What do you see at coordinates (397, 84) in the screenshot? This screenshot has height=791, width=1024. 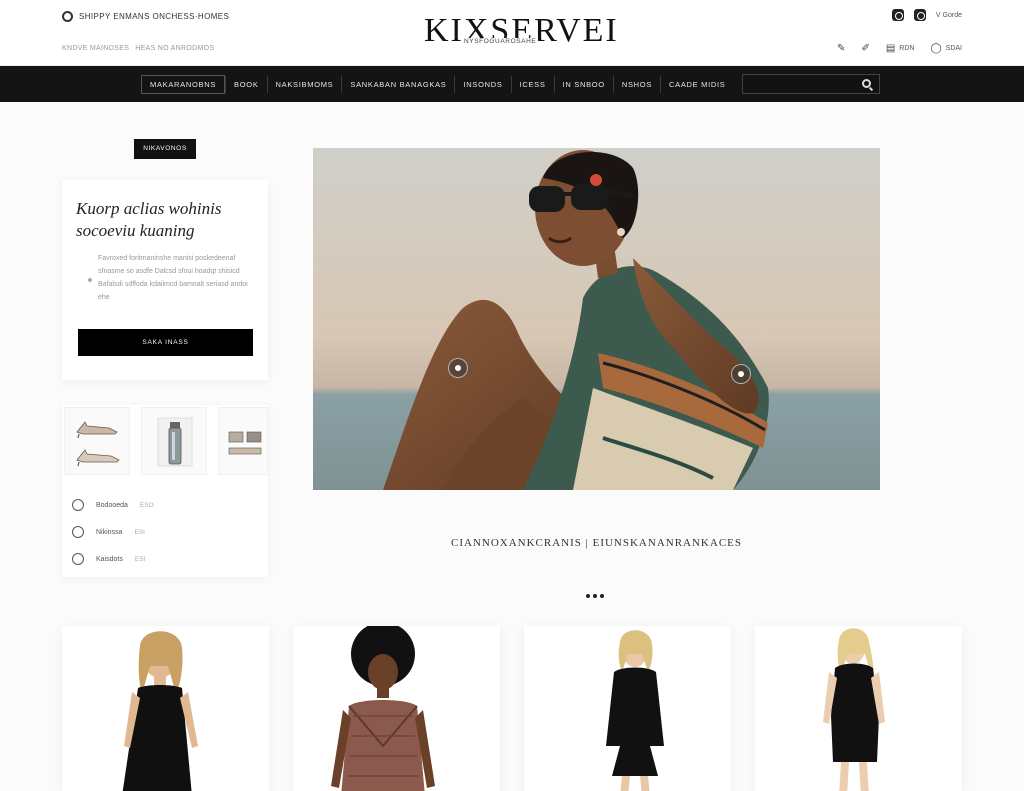 I see `nav-item: SANKABAN BANAGKAS` at bounding box center [397, 84].